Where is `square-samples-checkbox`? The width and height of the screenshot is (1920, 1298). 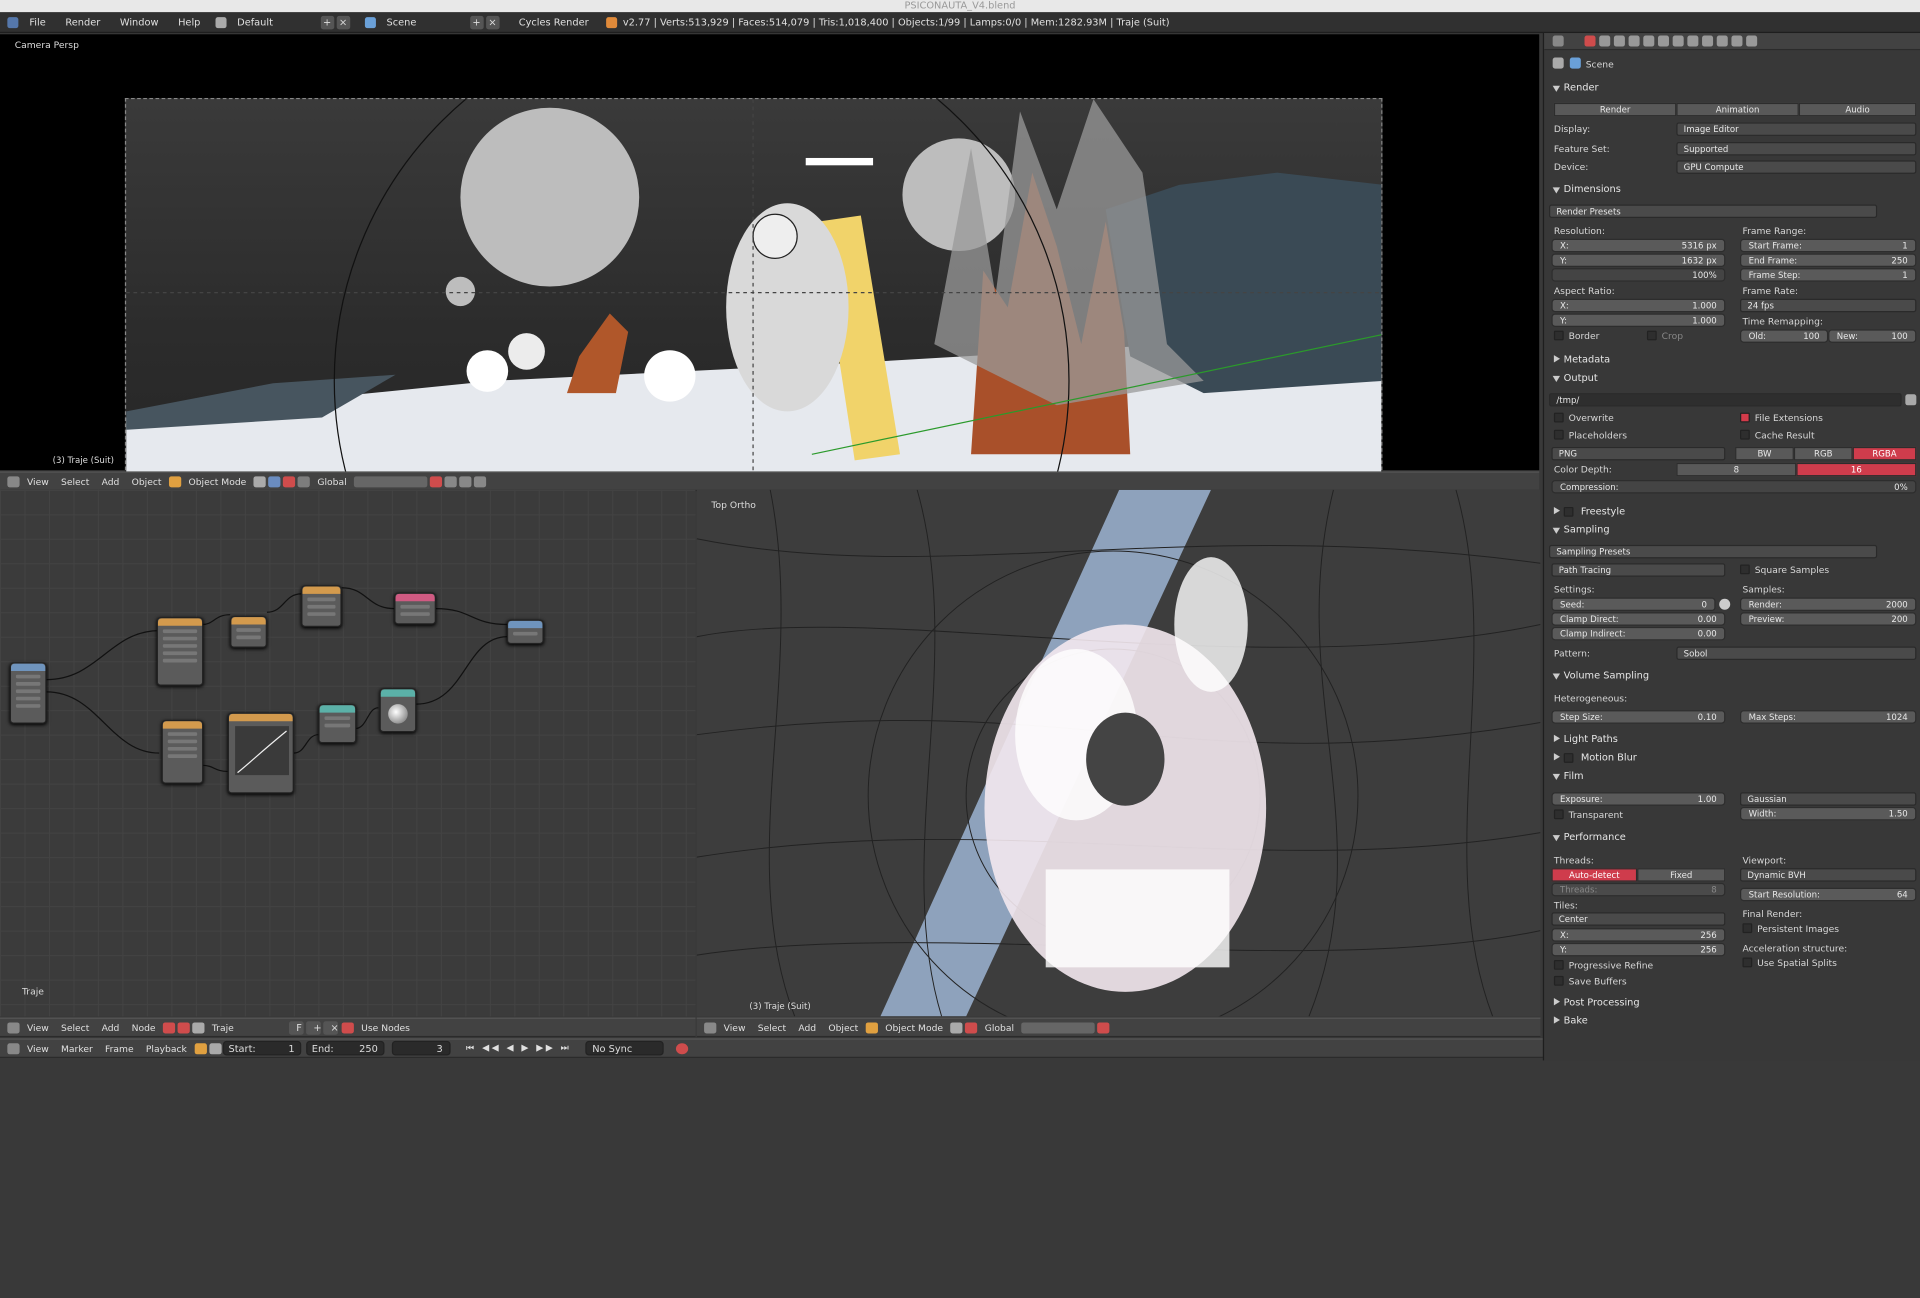 square-samples-checkbox is located at coordinates (1745, 569).